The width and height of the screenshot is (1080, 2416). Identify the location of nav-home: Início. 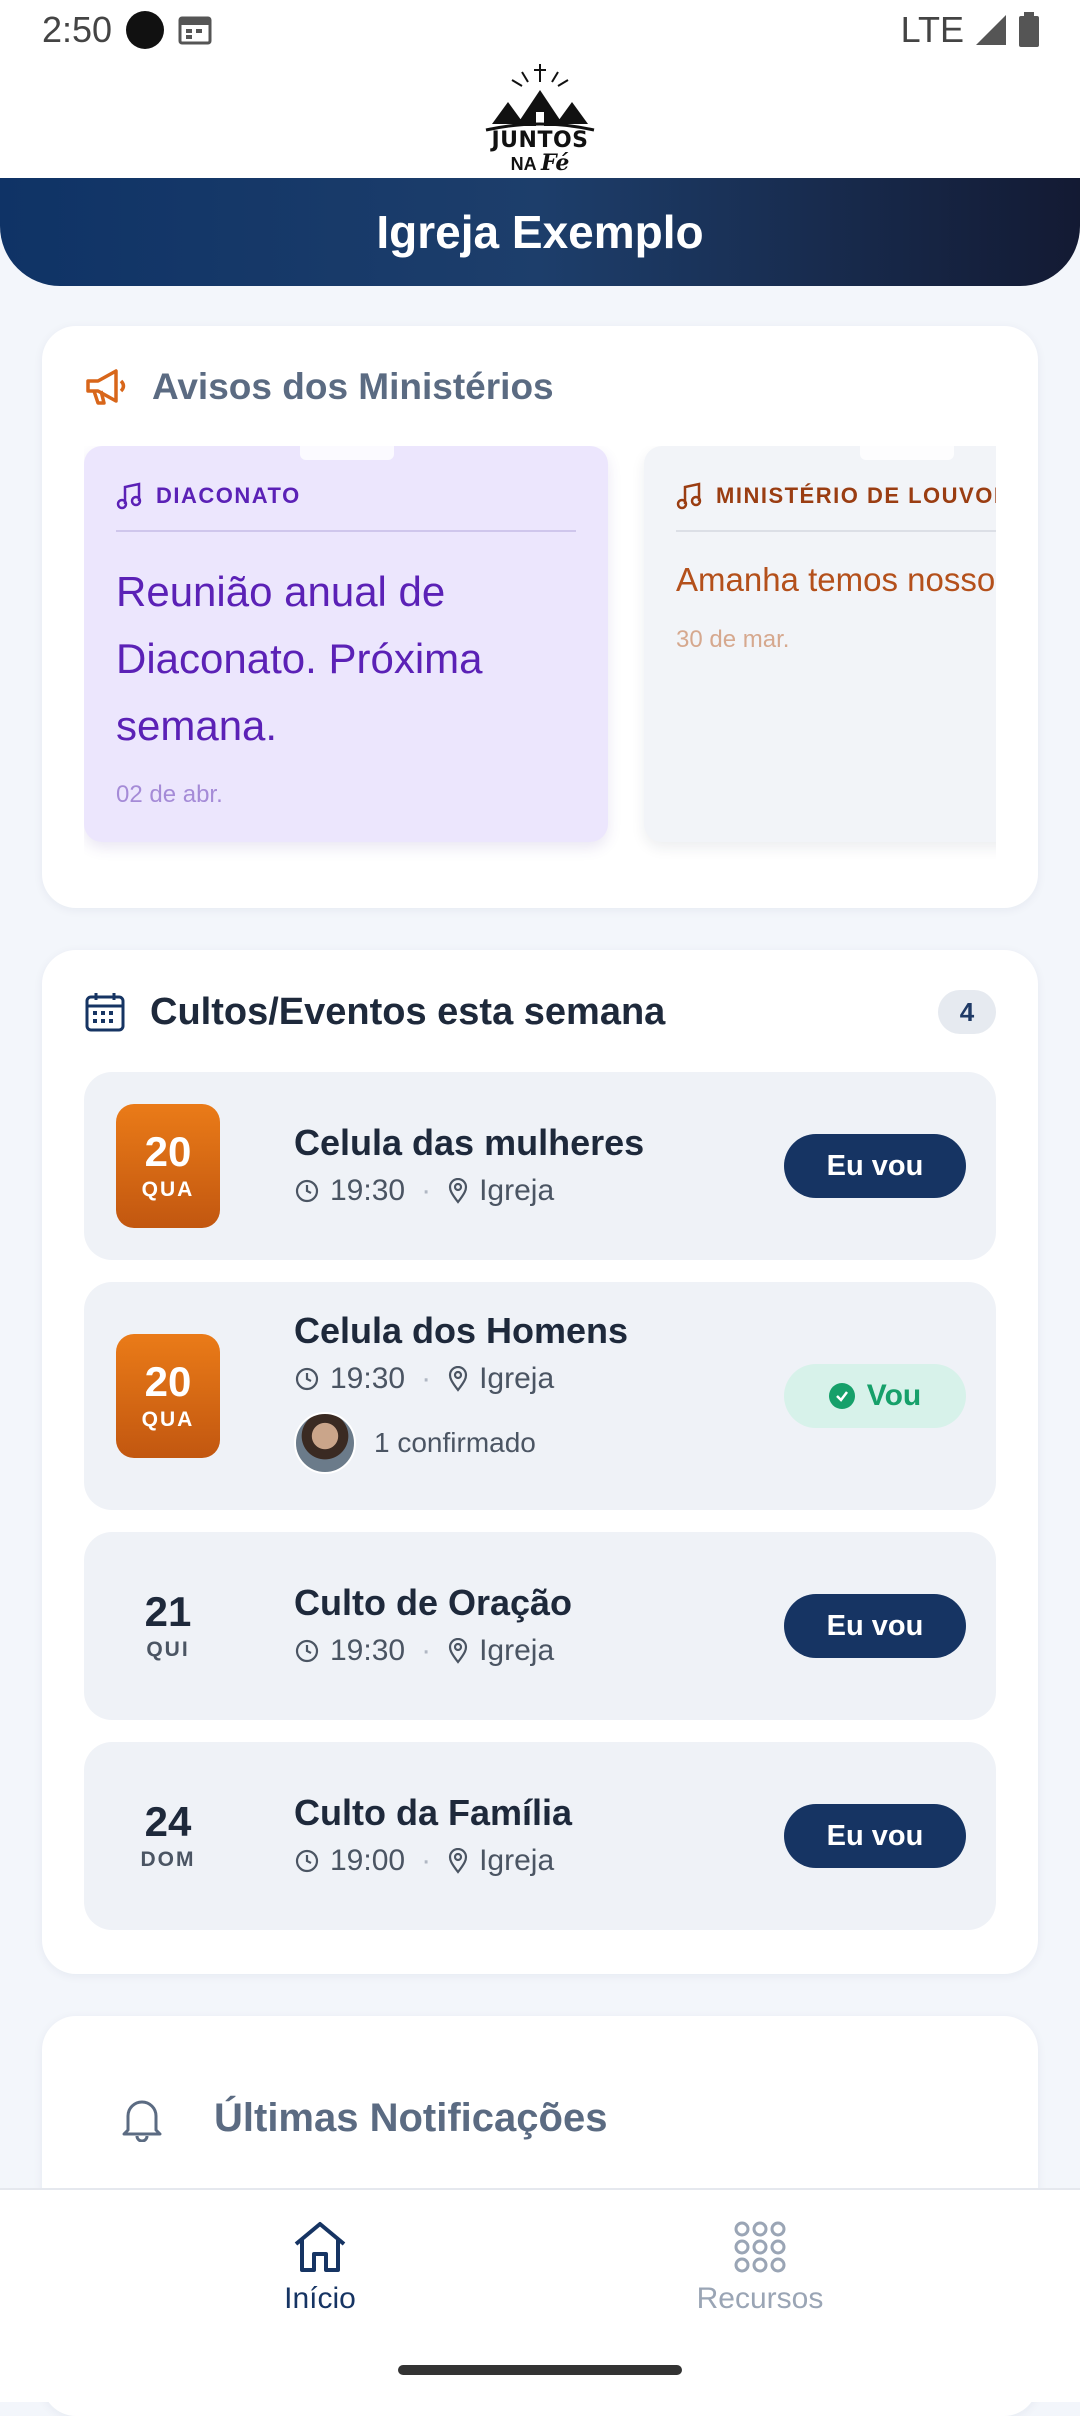
(320, 2268).